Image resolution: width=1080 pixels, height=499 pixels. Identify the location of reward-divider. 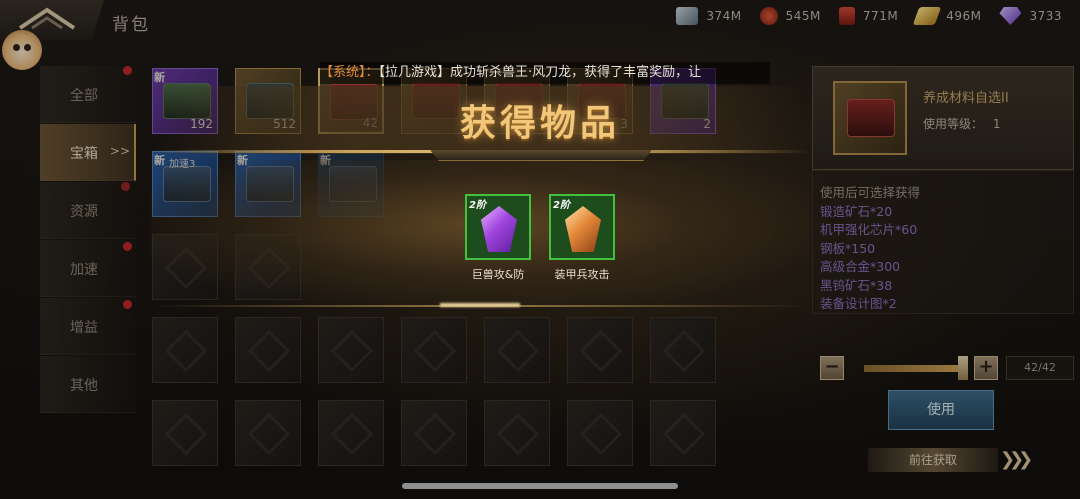
(480, 306).